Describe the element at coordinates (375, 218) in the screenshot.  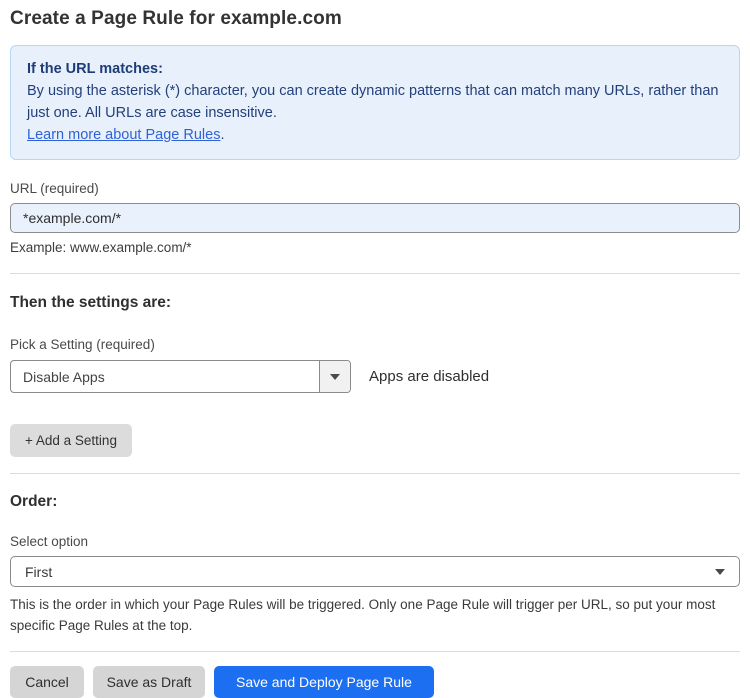
I see `url-input` at that location.